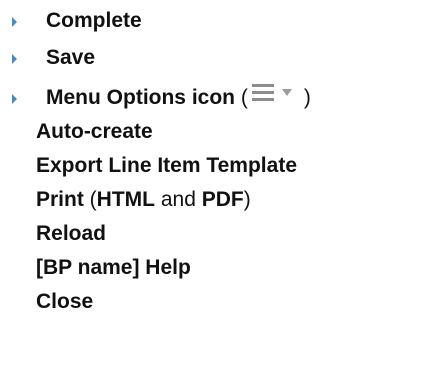  What do you see at coordinates (213, 132) in the screenshot?
I see `menu-option-auto-create: Auto-create` at bounding box center [213, 132].